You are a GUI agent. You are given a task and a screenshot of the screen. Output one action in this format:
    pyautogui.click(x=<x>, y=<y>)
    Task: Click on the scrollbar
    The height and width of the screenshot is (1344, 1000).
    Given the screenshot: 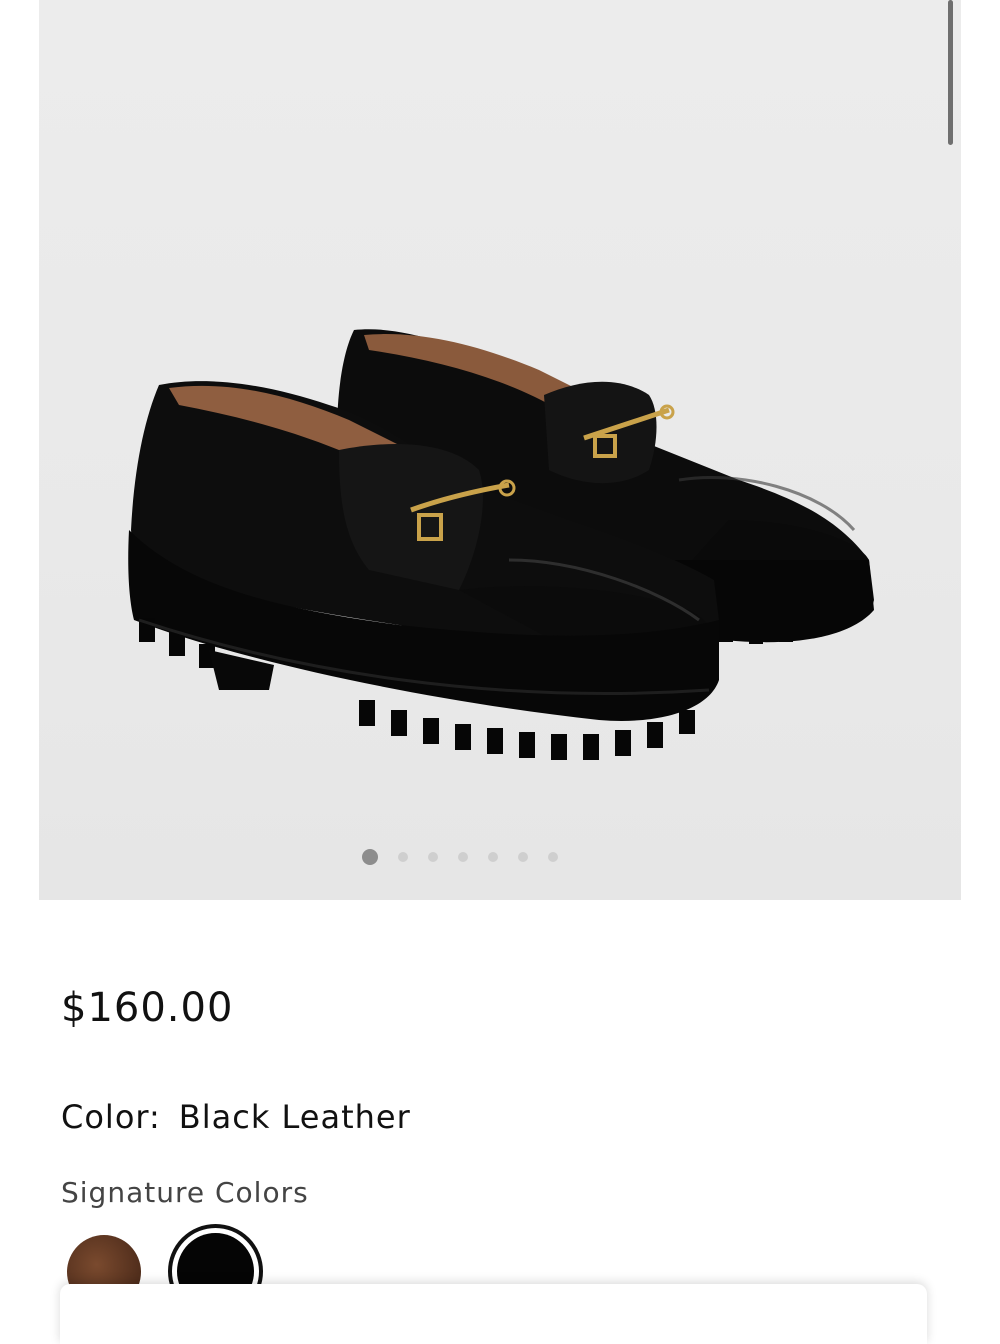 What is the action you would take?
    pyautogui.click(x=950, y=72)
    